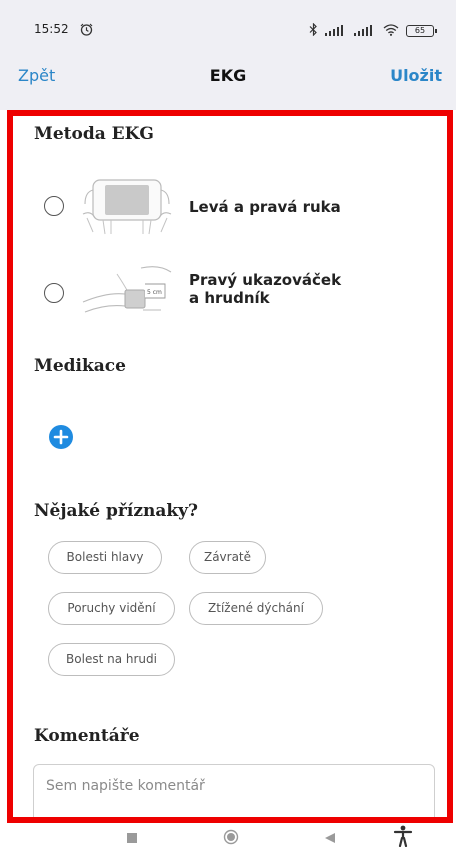 The height and width of the screenshot is (854, 456). I want to click on alarm-icon, so click(86, 30).